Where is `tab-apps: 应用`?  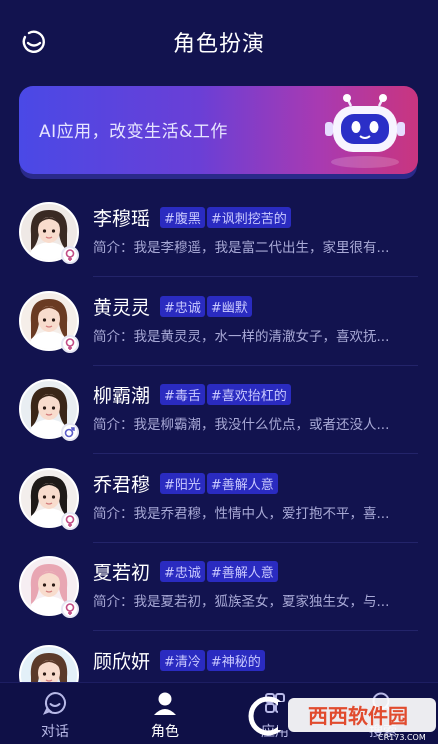 tab-apps: 应用 is located at coordinates (275, 713).